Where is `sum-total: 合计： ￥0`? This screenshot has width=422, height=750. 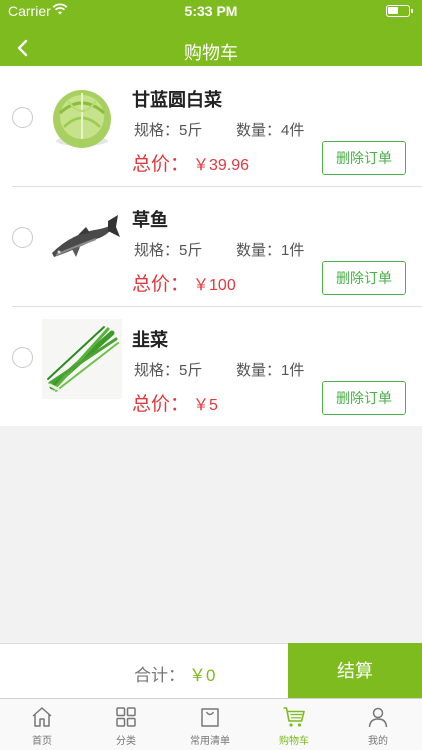 sum-total: 合计： ￥0 is located at coordinates (174, 673).